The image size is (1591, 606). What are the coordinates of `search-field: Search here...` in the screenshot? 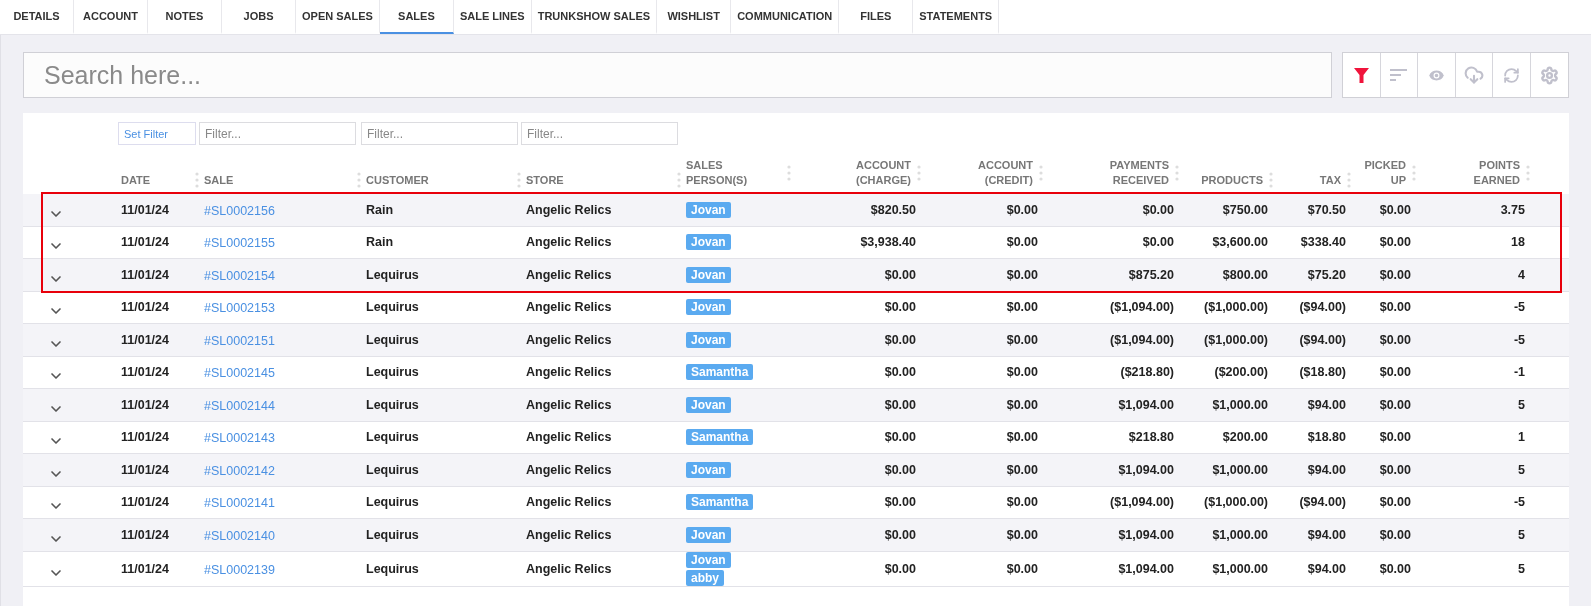 It's located at (677, 75).